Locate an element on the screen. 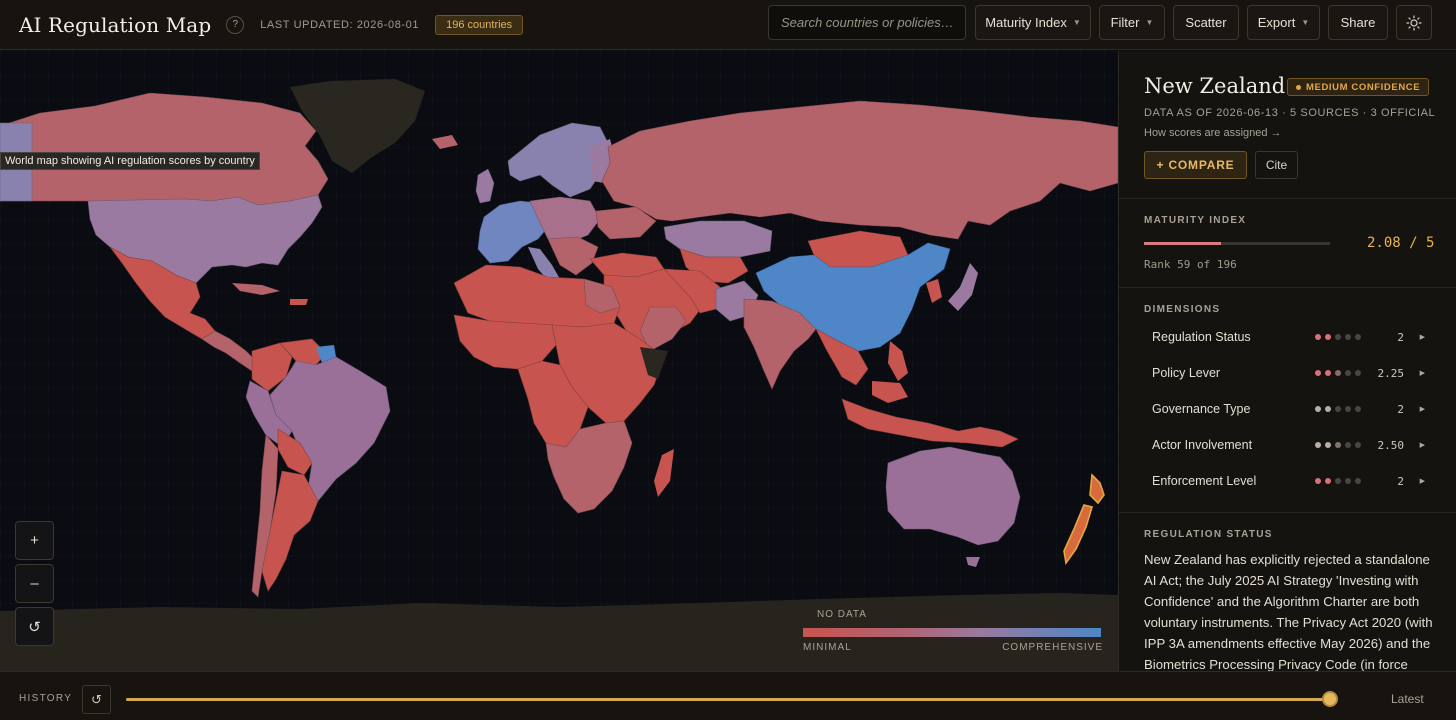  maturity-heading: MATURITY INDEX is located at coordinates (1195, 220).